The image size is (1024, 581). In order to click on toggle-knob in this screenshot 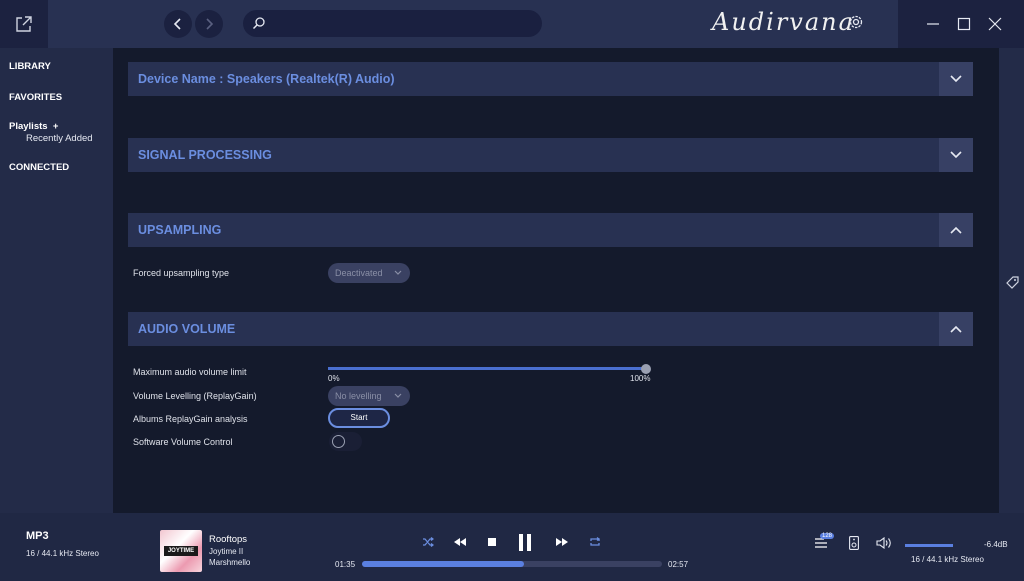, I will do `click(338, 441)`.